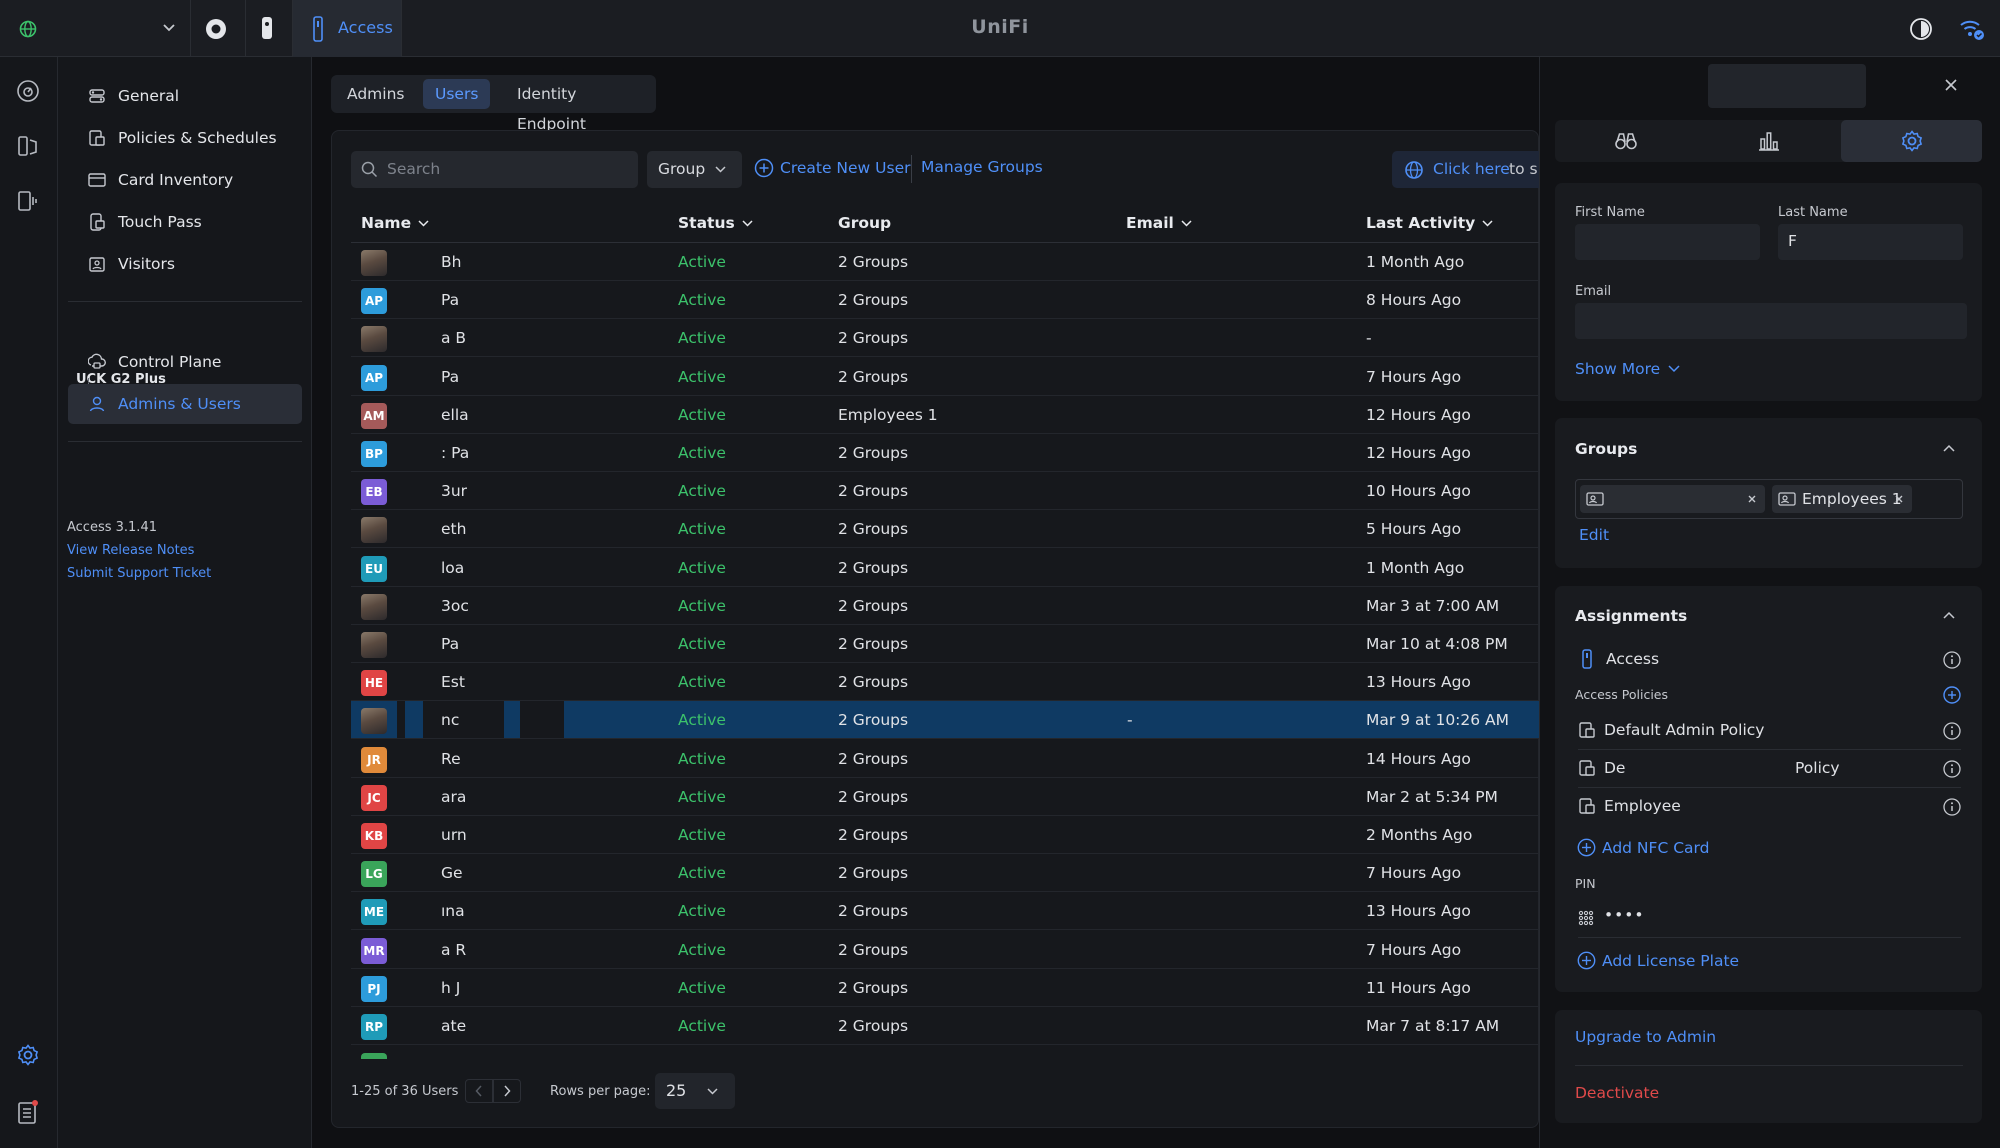 The height and width of the screenshot is (1148, 2000). I want to click on nav-item-general: General, so click(185, 96).